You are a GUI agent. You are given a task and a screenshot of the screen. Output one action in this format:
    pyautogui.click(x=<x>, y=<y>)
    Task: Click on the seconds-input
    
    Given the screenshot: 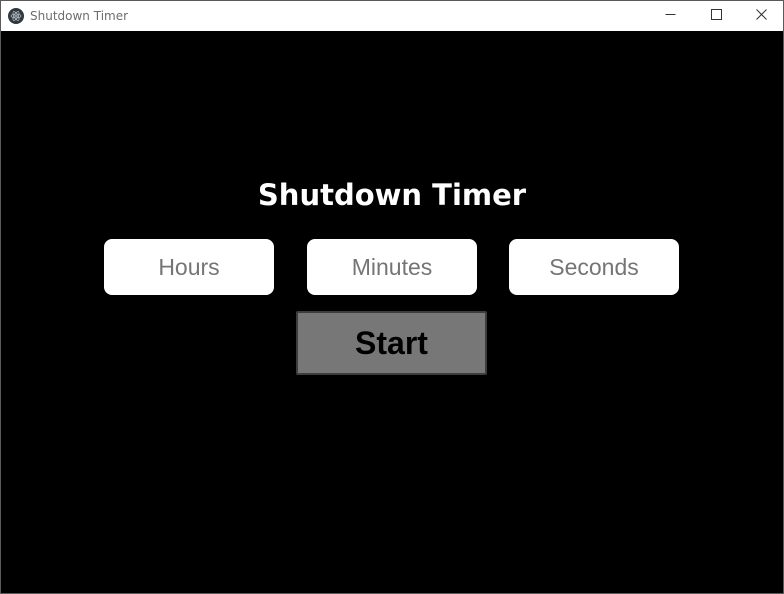 What is the action you would take?
    pyautogui.click(x=594, y=267)
    